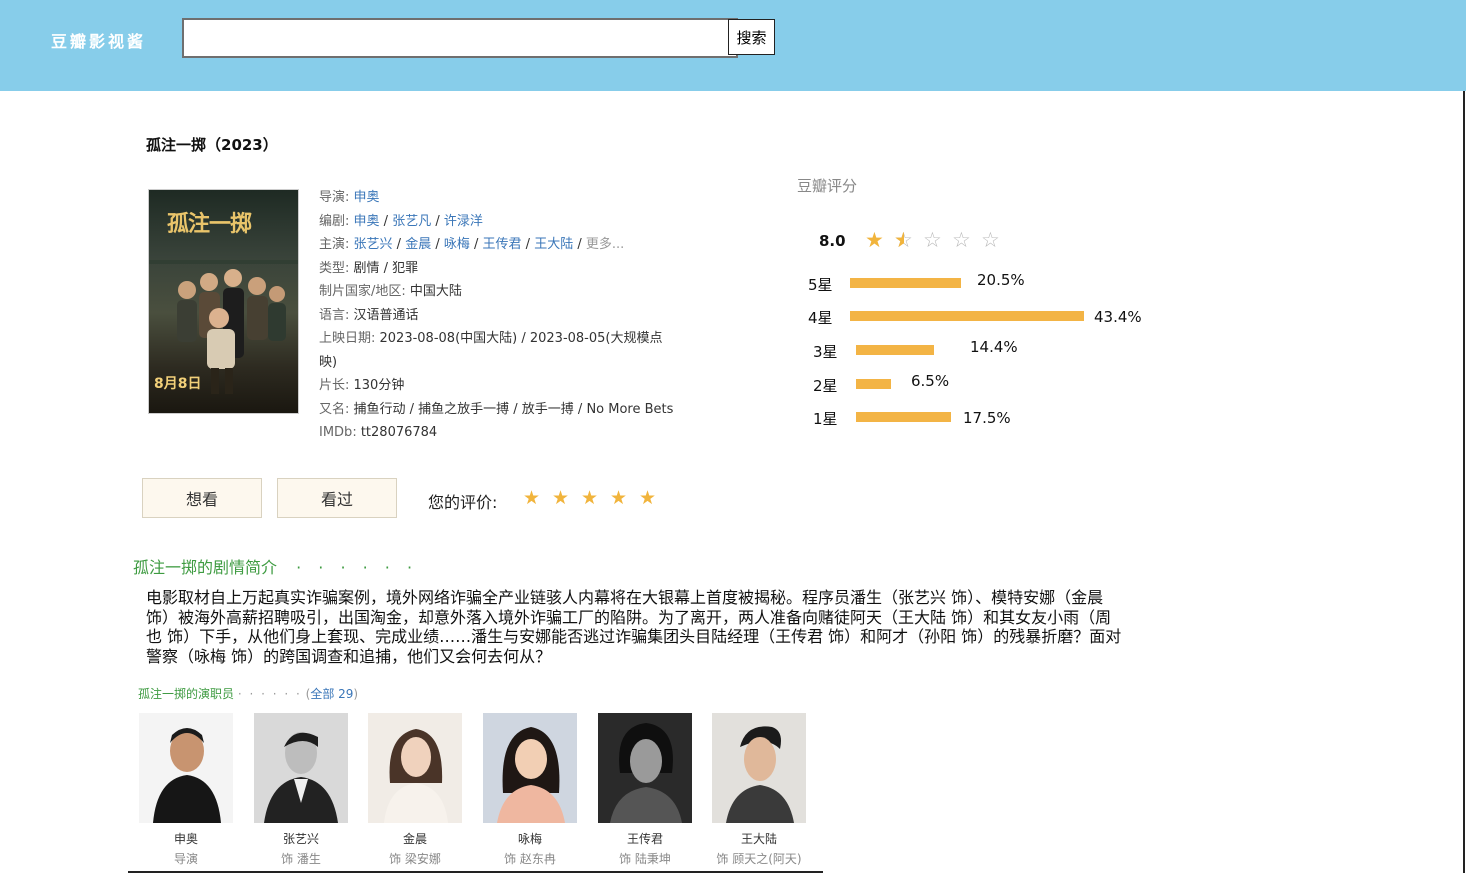  I want to click on rating-percent: 14.4%, so click(994, 347).